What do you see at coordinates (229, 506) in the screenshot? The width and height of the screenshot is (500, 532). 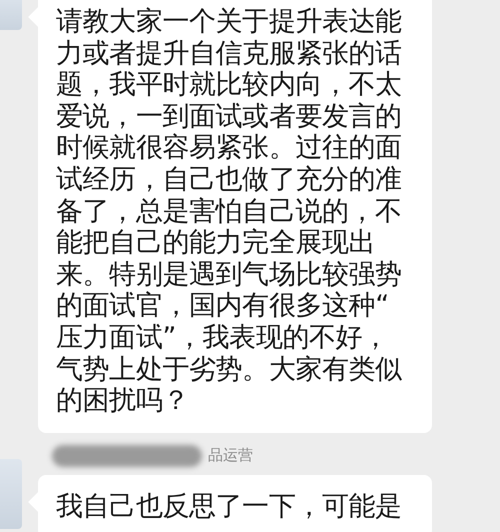 I see `message-text: 我自己也反思了一下，可能是` at bounding box center [229, 506].